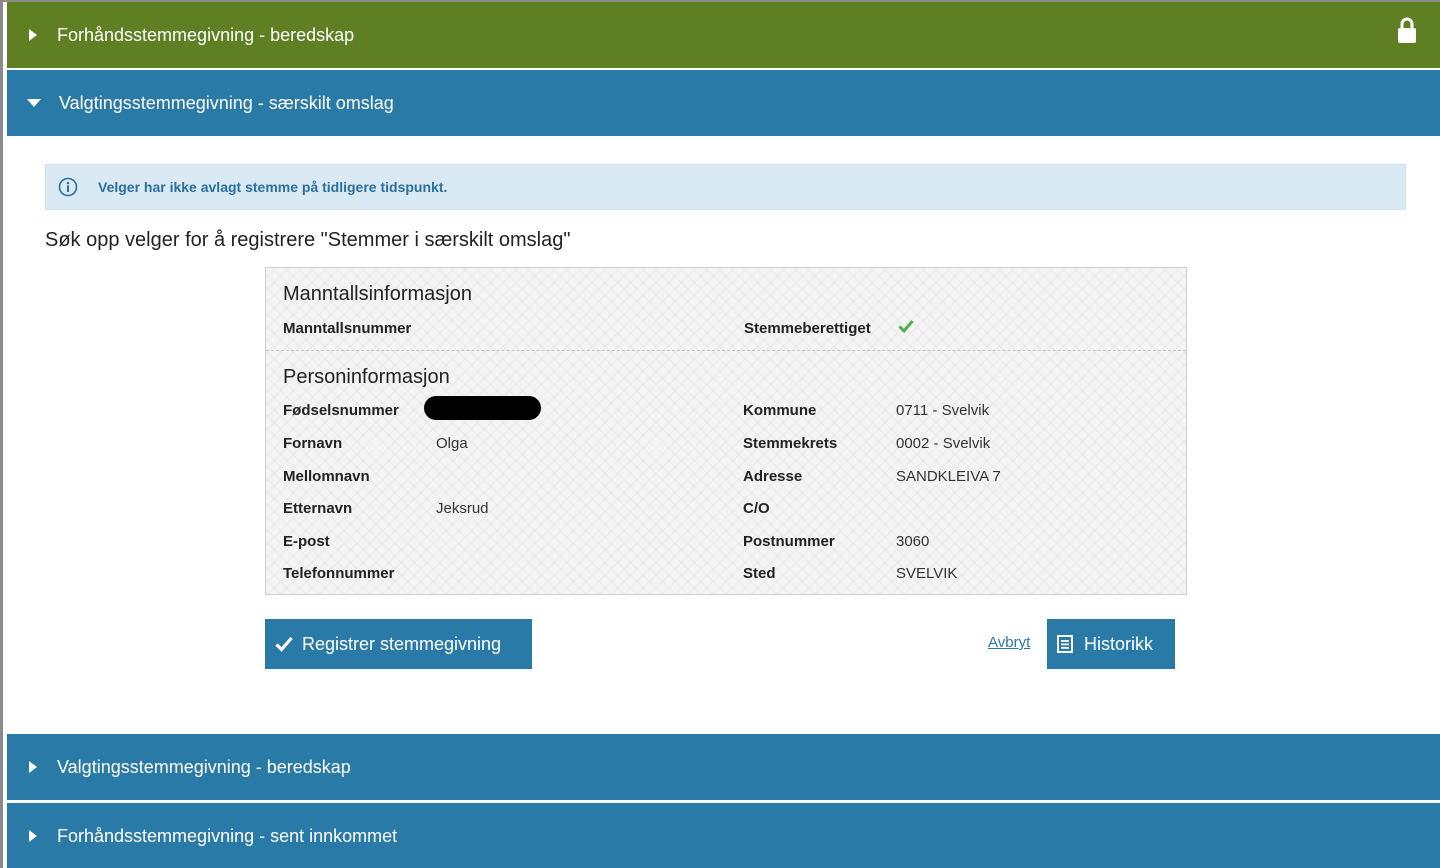  What do you see at coordinates (723, 767) in the screenshot?
I see `panel-election-day-preparedness: Valgtingsstemmegivning - beredskap` at bounding box center [723, 767].